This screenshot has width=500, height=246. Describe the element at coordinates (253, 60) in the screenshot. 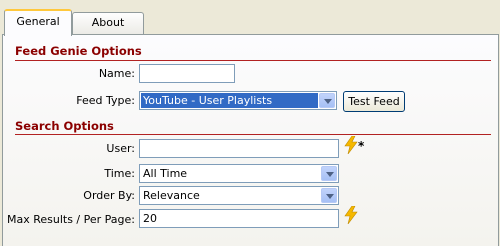

I see `feed-genie-divider` at that location.